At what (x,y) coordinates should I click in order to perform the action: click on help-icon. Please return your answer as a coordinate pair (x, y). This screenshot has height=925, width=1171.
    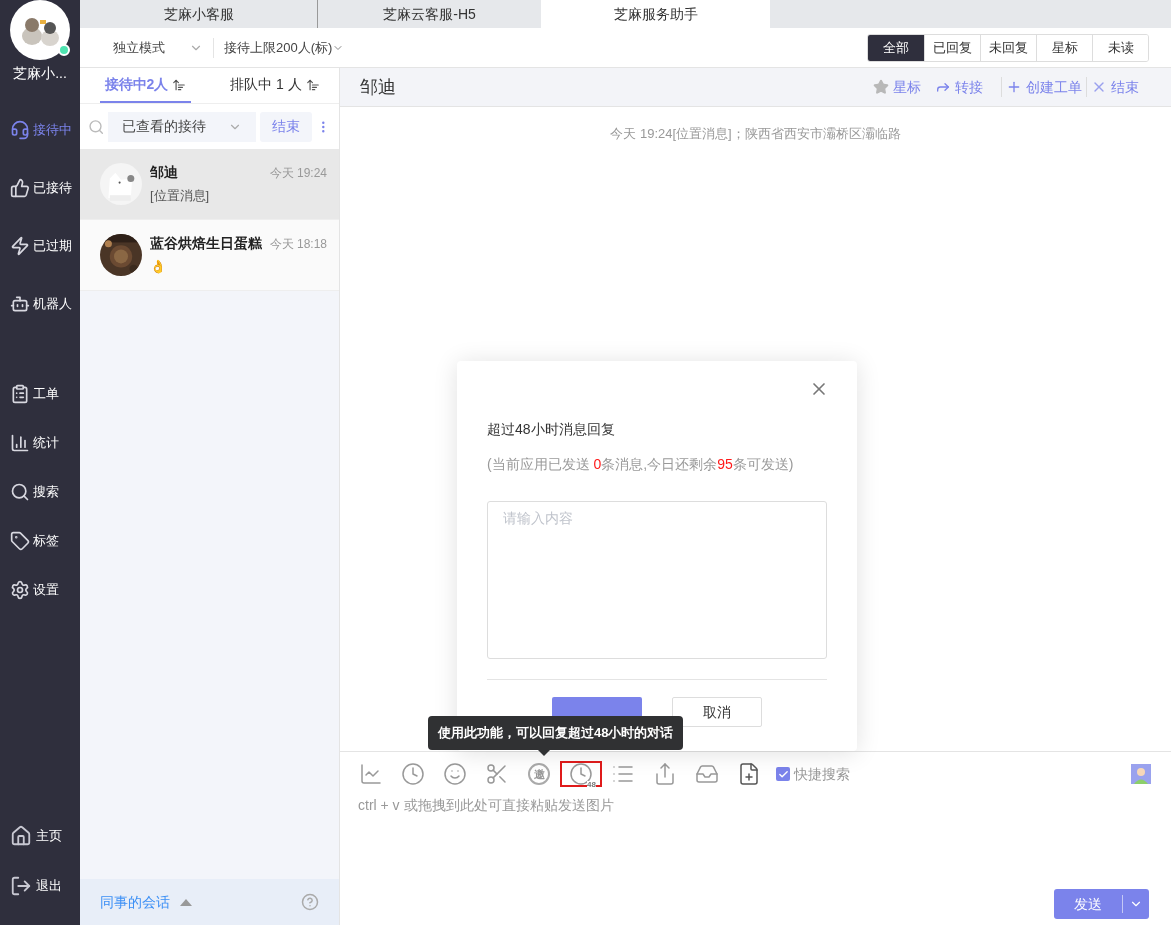
    Looking at the image, I should click on (310, 902).